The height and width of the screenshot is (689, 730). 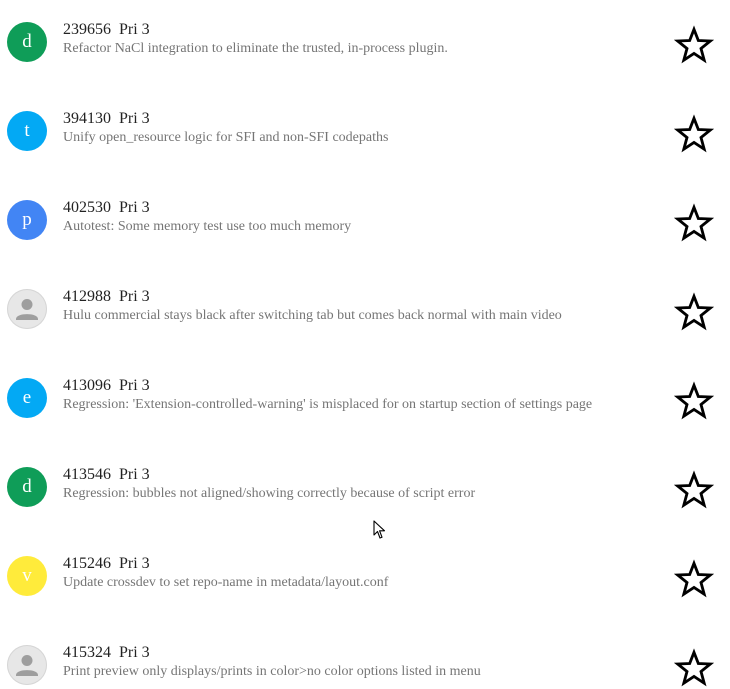 I want to click on issue-id: 415246, so click(x=87, y=563).